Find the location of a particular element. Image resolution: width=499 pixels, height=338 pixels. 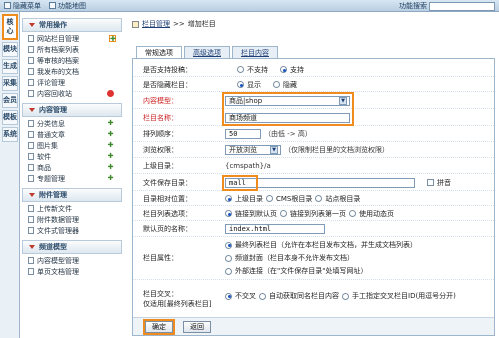

radio-auto-cross is located at coordinates (262, 296).